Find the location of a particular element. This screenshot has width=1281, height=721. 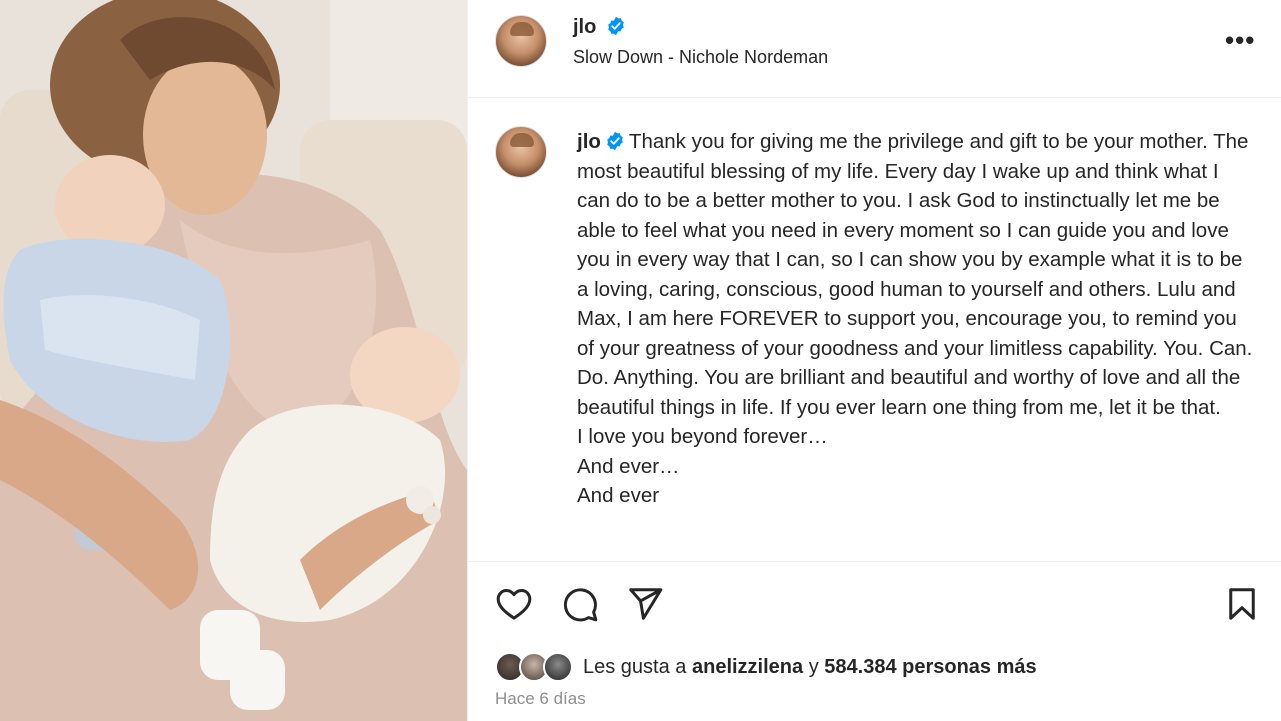

heart-icon is located at coordinates (514, 604).